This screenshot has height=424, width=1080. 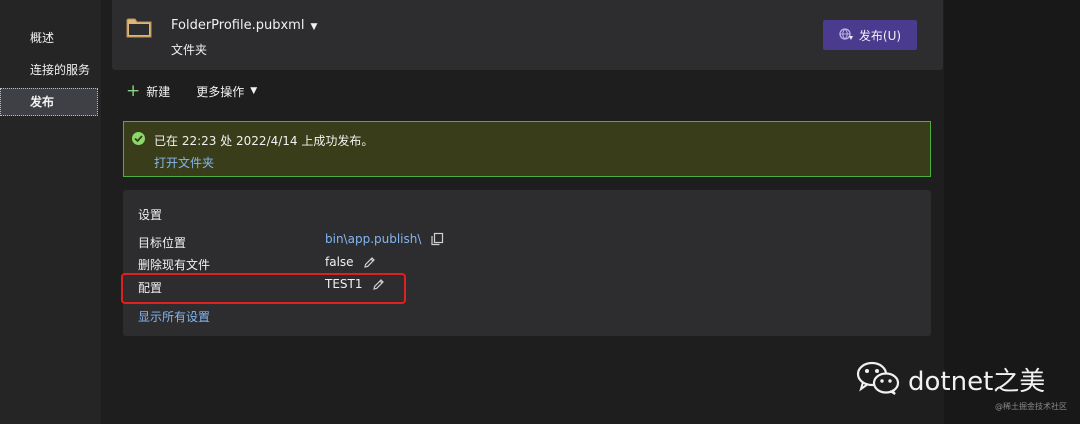 I want to click on setting-label-configuration: 配置, so click(x=150, y=288).